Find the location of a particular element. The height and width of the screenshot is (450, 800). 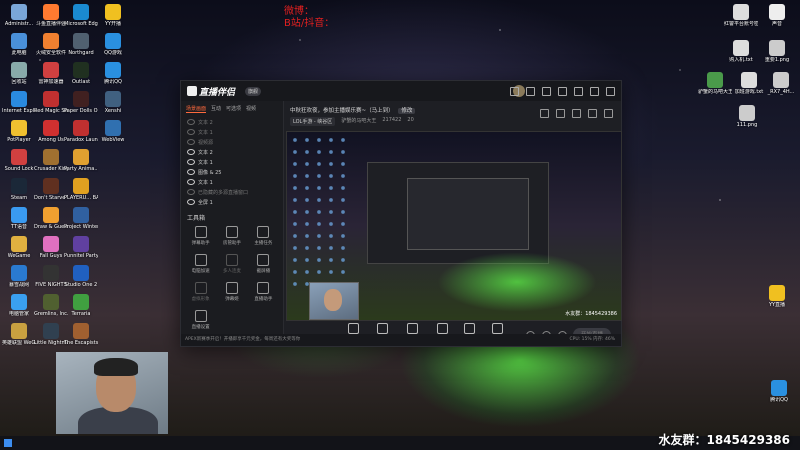

gift-icon is located at coordinates (544, 113).